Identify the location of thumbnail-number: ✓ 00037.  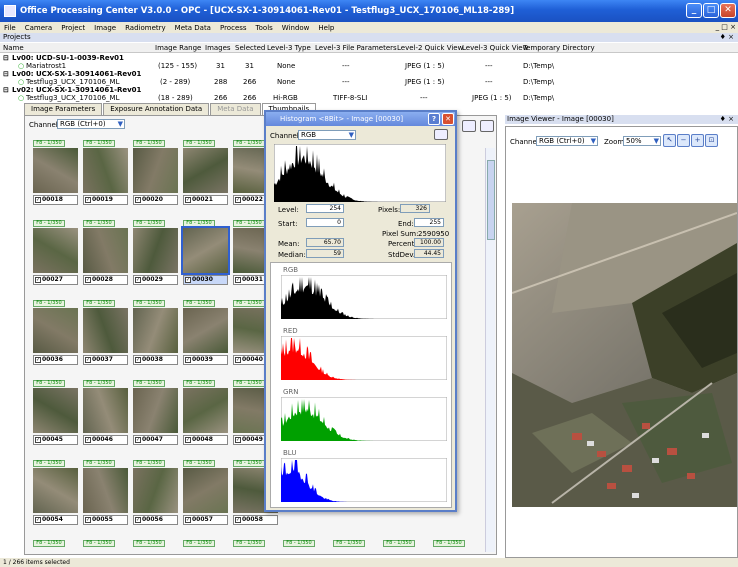
(105, 360).